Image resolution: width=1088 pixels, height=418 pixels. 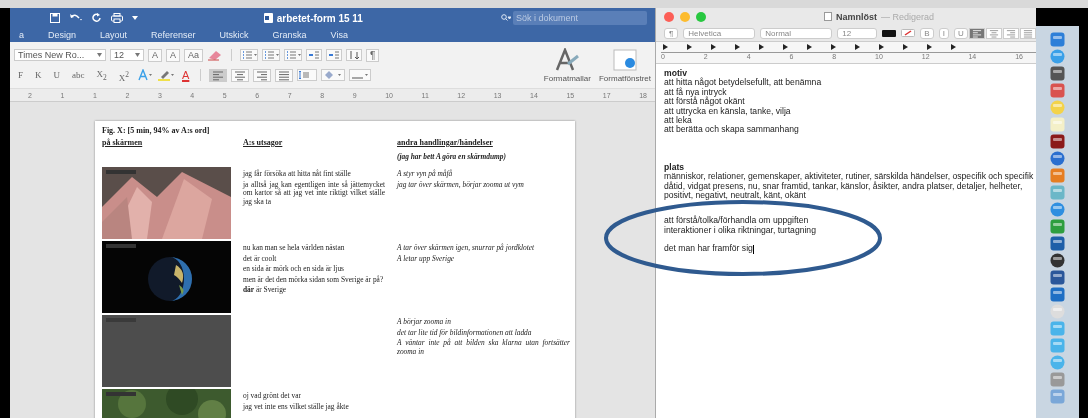 I want to click on format-button: abc, so click(x=78, y=75).